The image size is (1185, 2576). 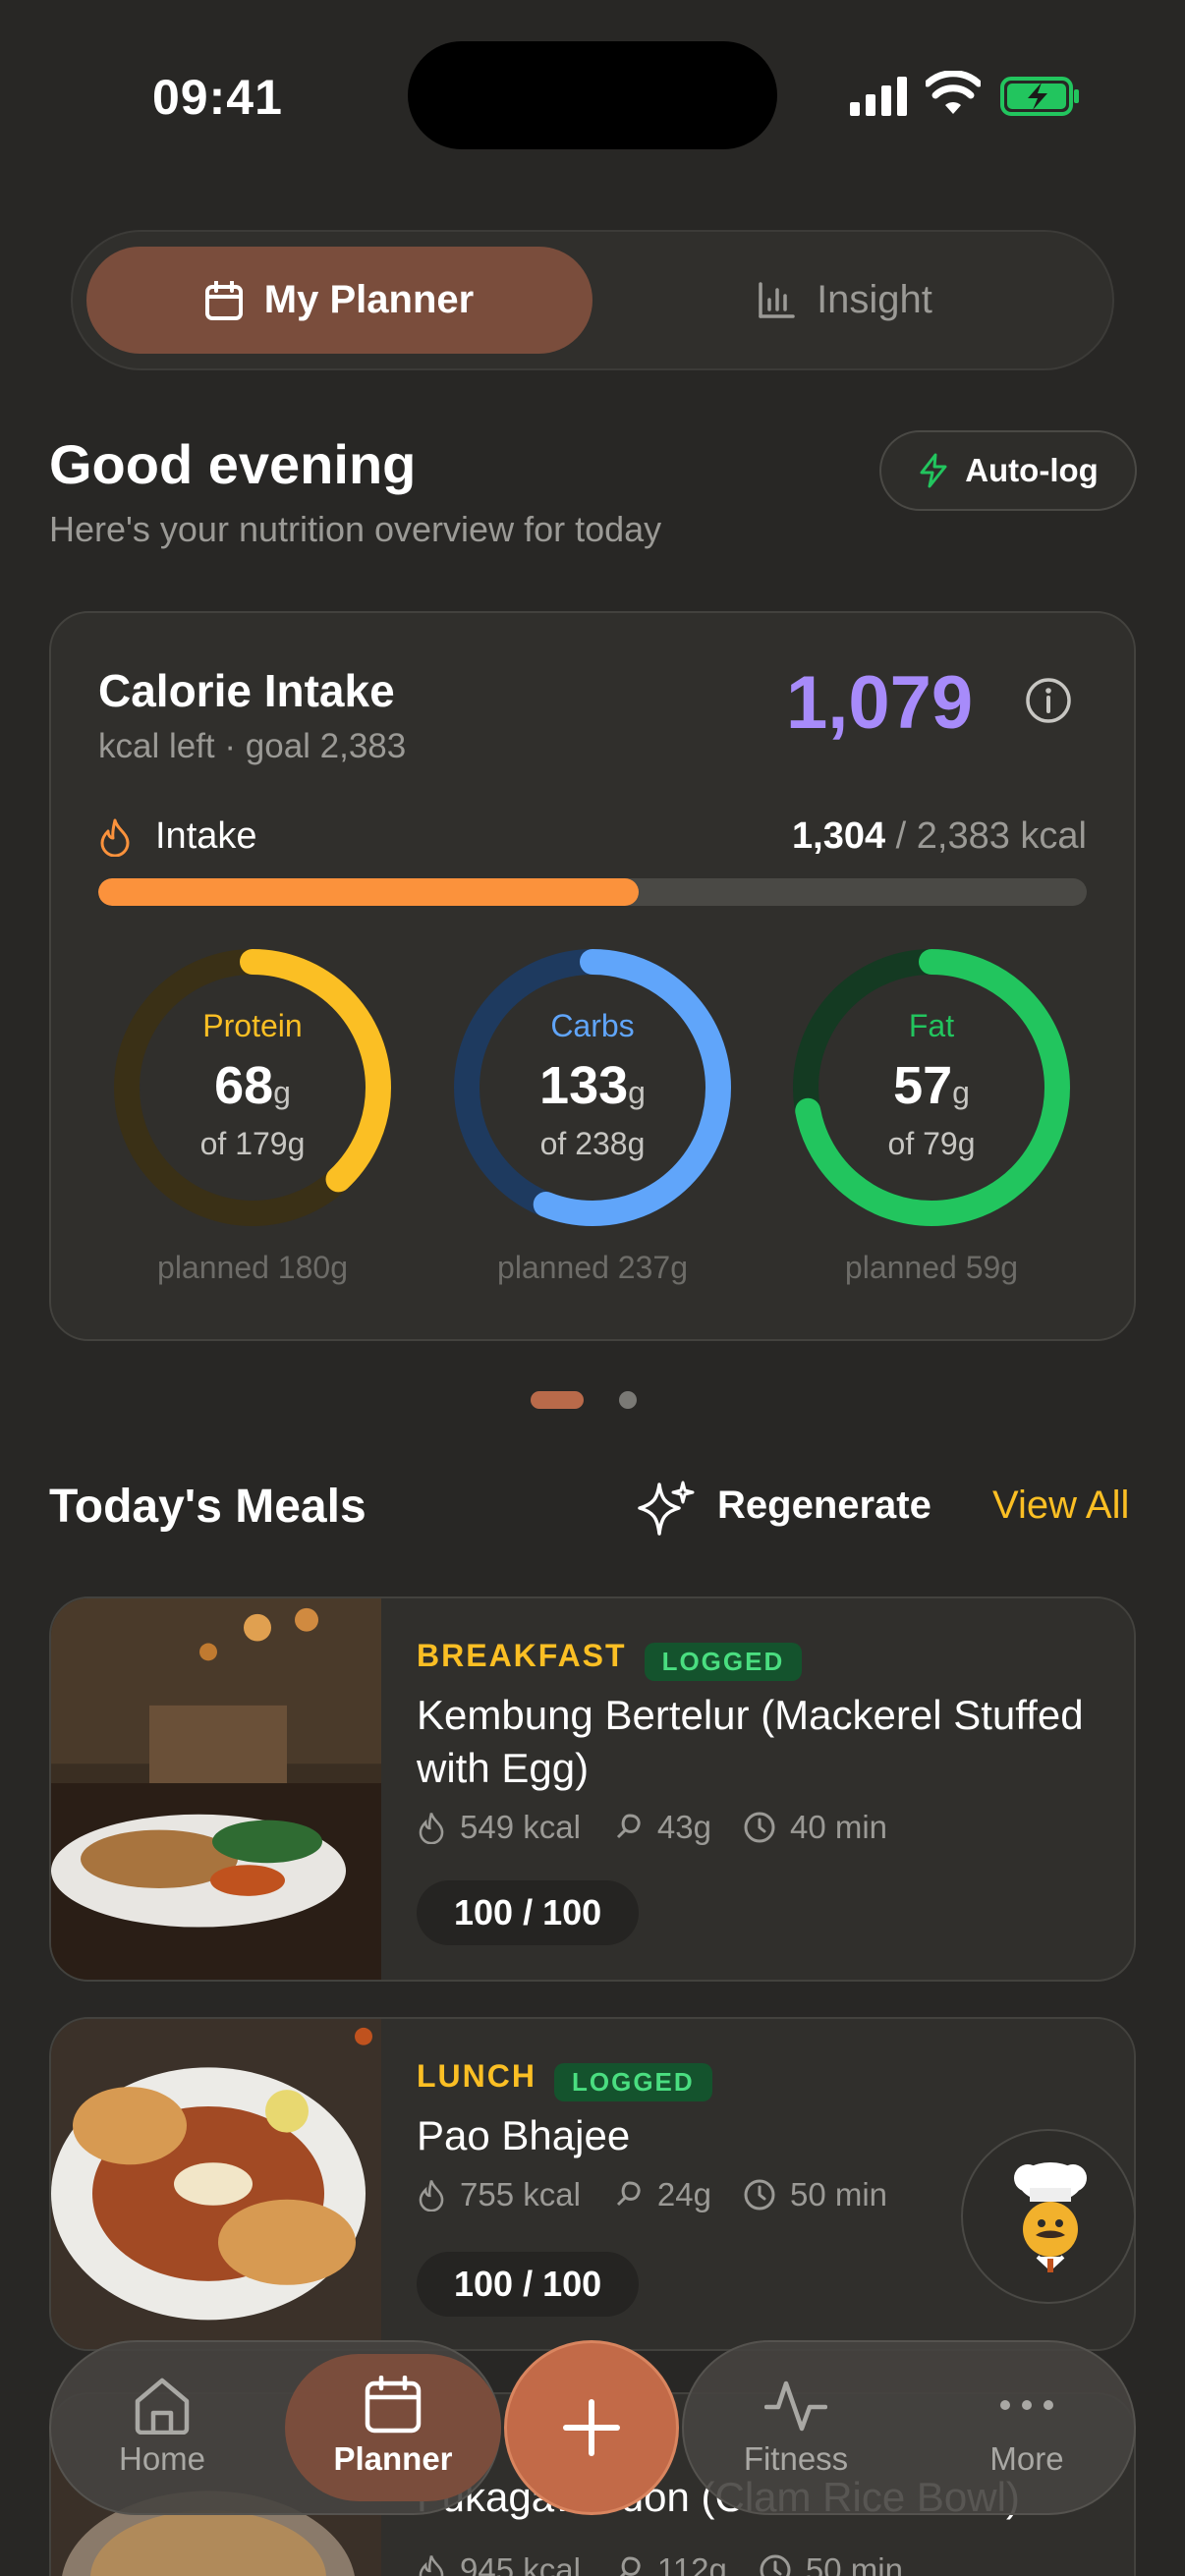 I want to click on battery-charging-icon, so click(x=1040, y=96).